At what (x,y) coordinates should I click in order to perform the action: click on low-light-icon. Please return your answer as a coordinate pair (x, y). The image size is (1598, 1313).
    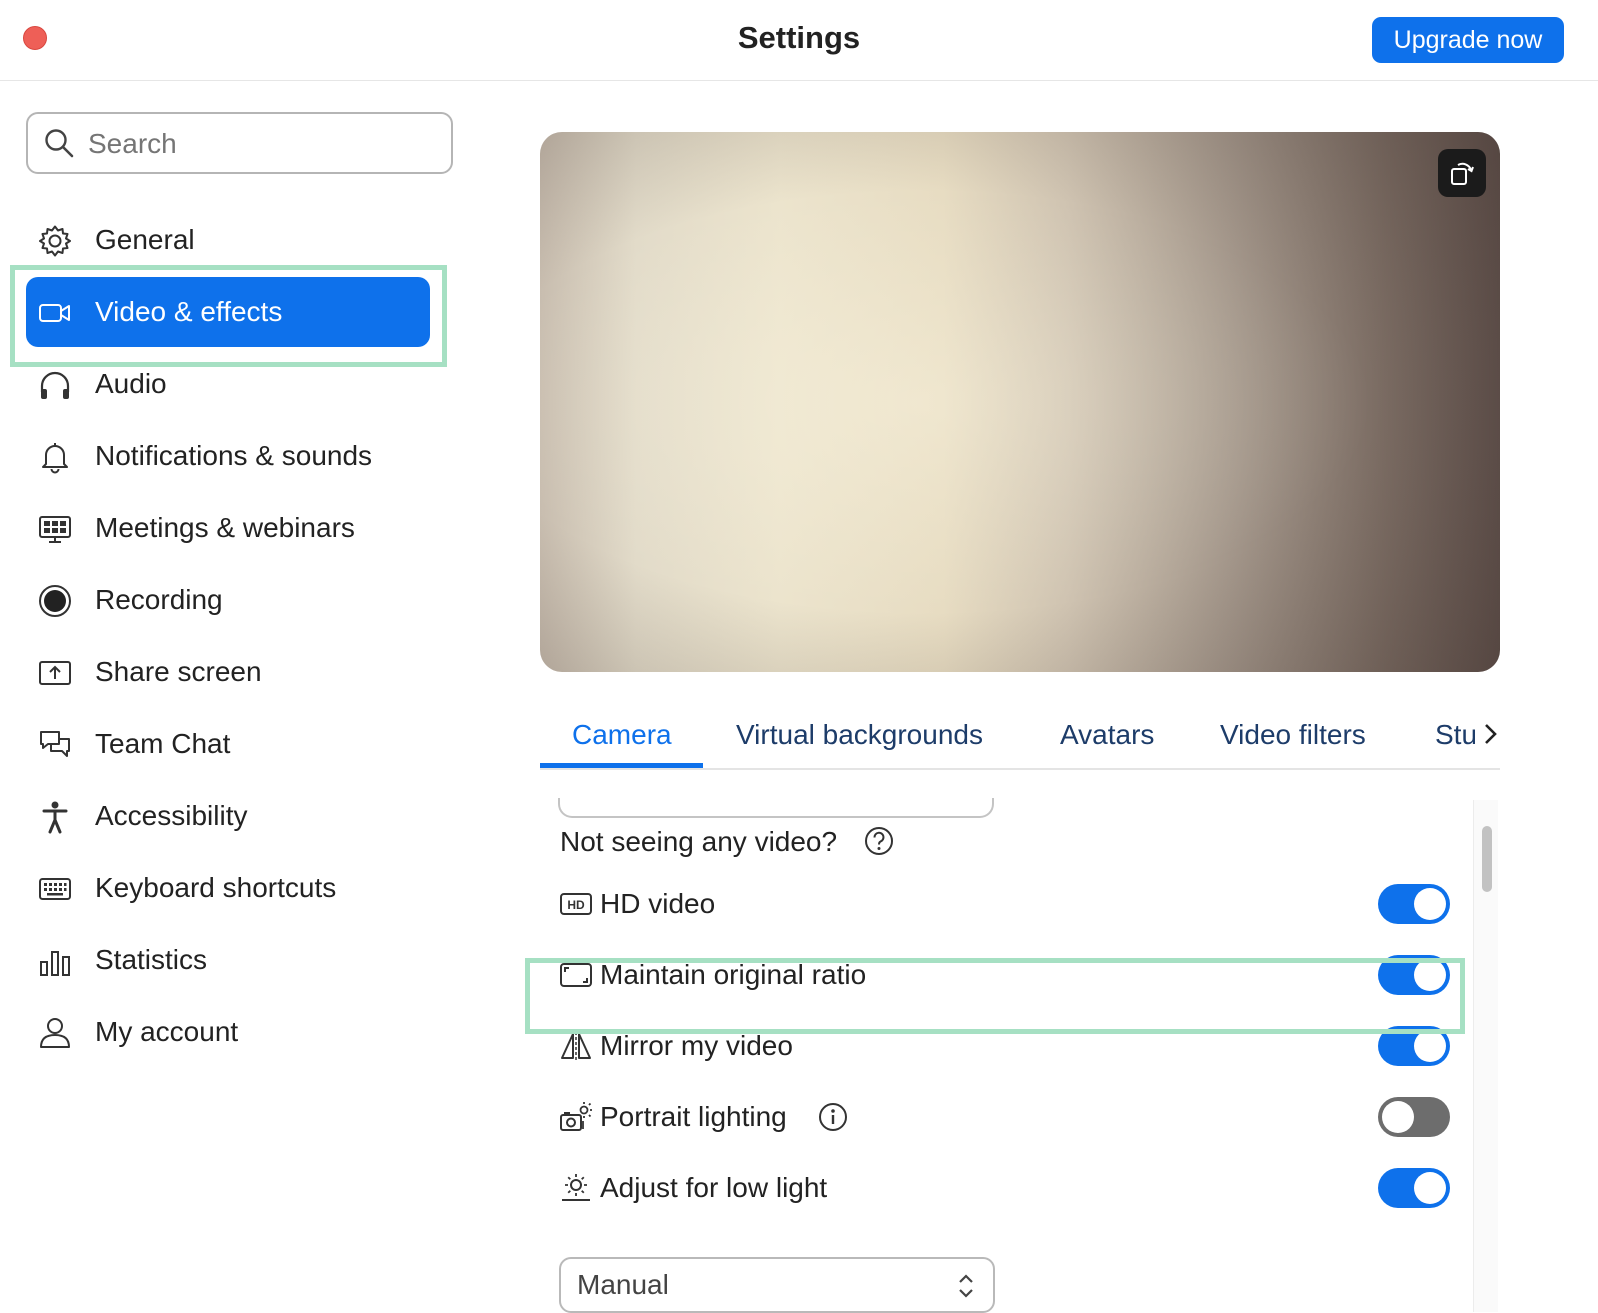
    Looking at the image, I should click on (576, 1187).